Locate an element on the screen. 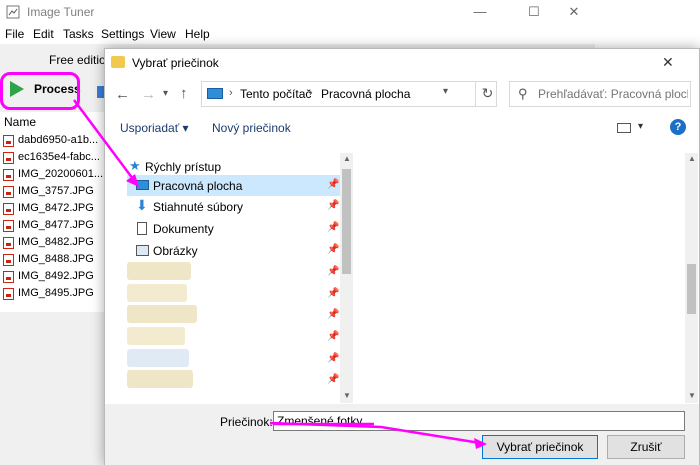 This screenshot has width=700, height=465. tree-label: Pracovná plocha is located at coordinates (198, 186).